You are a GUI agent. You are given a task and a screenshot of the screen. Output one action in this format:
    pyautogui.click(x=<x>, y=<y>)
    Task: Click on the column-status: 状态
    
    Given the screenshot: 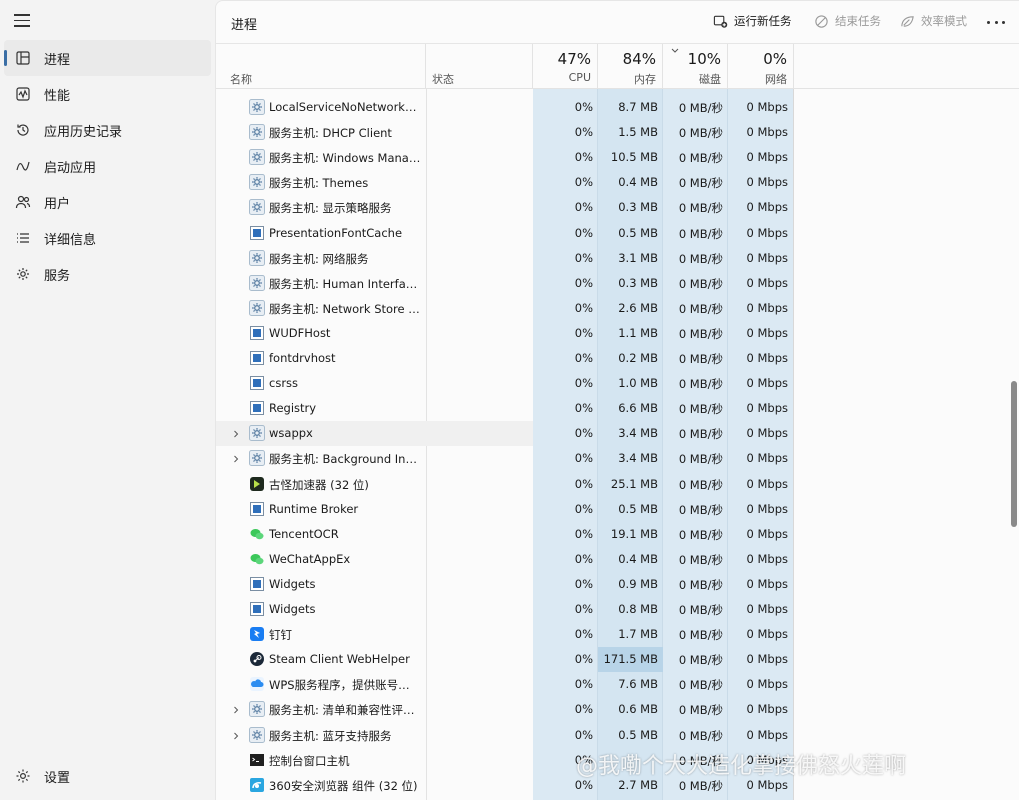 What is the action you would take?
    pyautogui.click(x=479, y=66)
    